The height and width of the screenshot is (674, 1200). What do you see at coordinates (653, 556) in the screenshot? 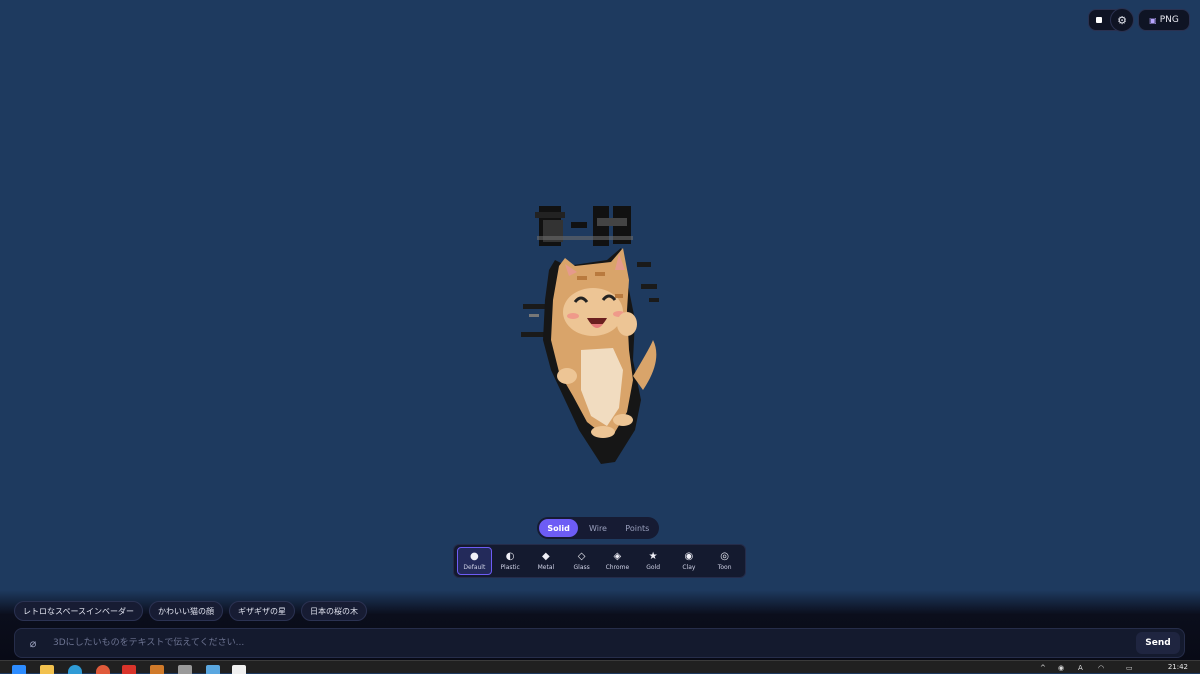
I see `star-icon: ★` at bounding box center [653, 556].